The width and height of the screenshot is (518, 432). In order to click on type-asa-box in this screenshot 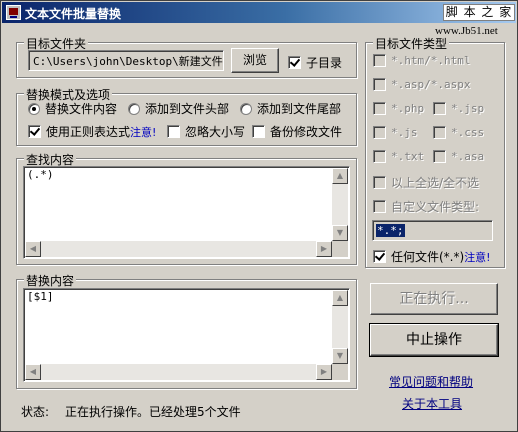, I will do `click(439, 156)`.